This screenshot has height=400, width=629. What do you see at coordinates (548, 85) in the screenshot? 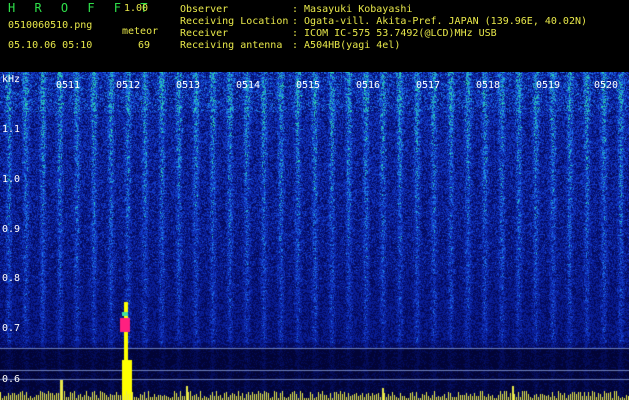
I see `x-tick-label: 0519` at bounding box center [548, 85].